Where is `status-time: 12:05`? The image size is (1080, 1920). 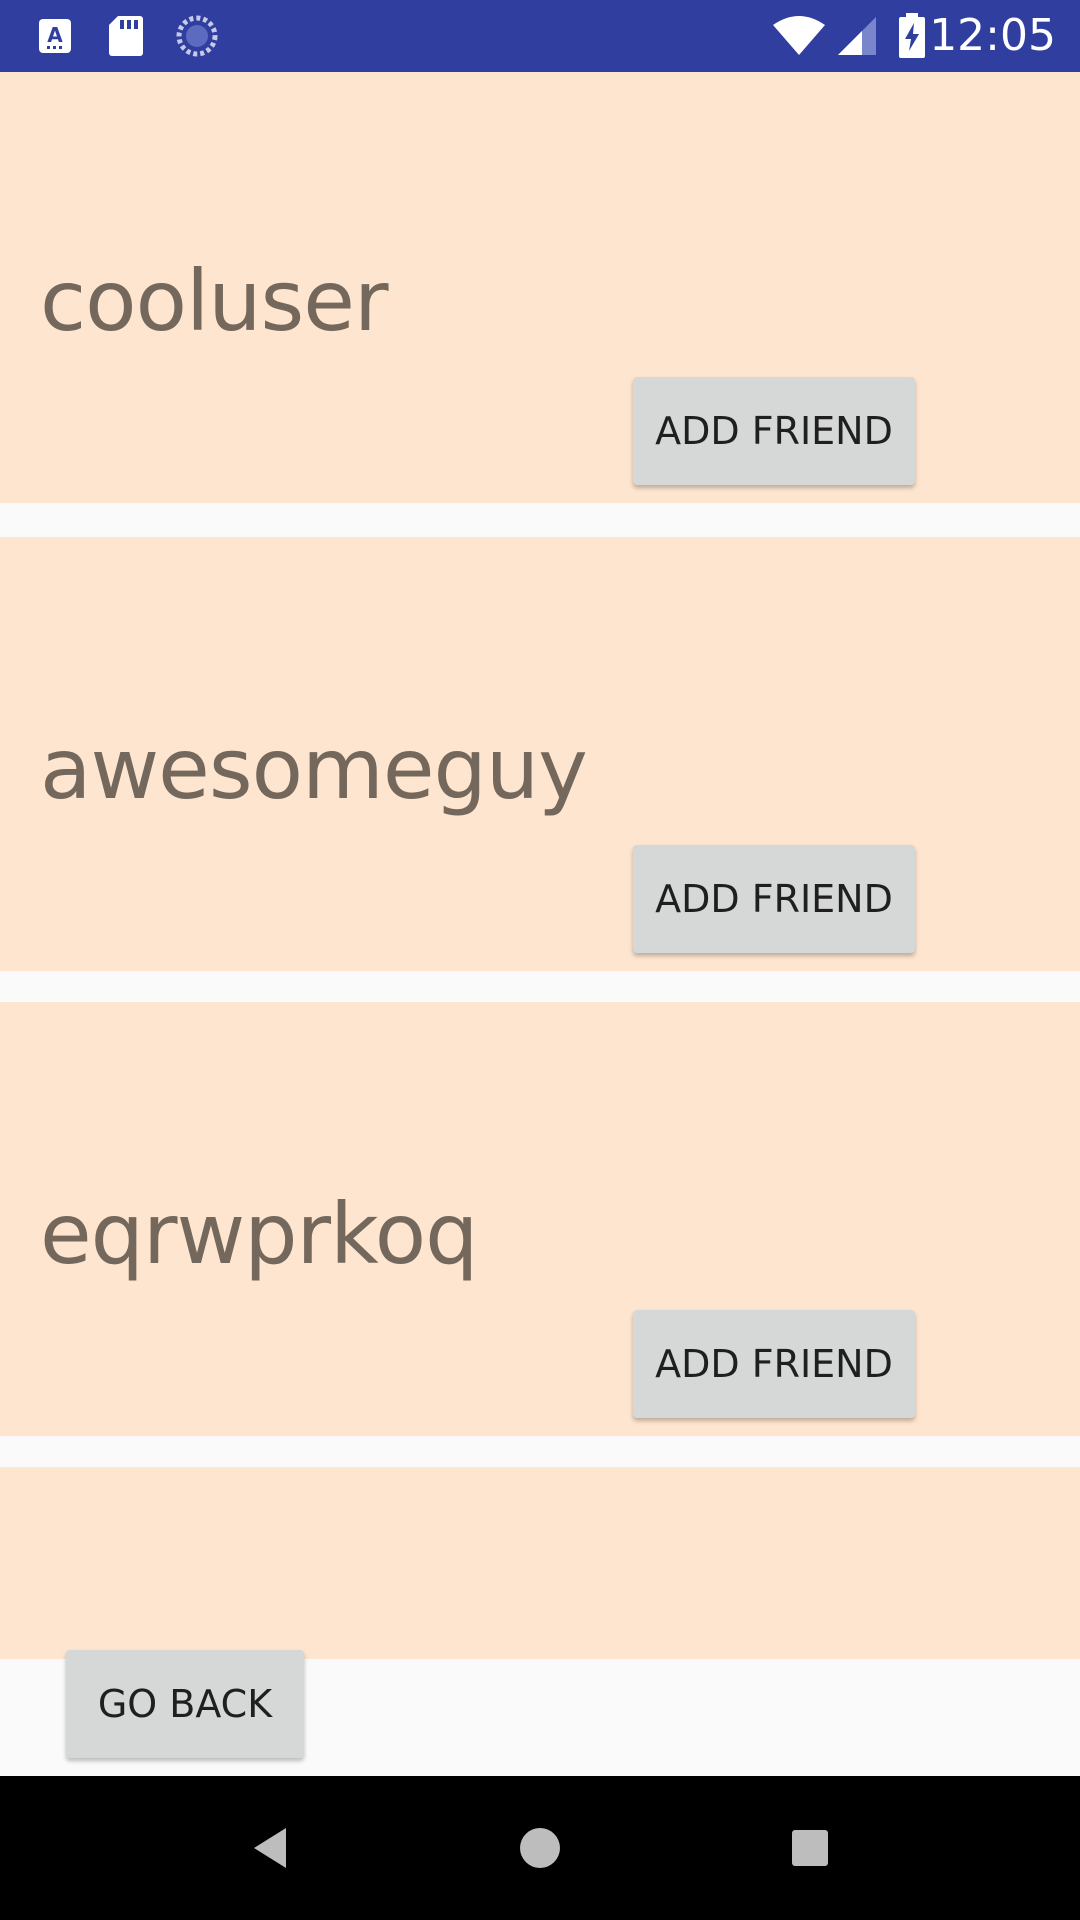 status-time: 12:05 is located at coordinates (992, 35).